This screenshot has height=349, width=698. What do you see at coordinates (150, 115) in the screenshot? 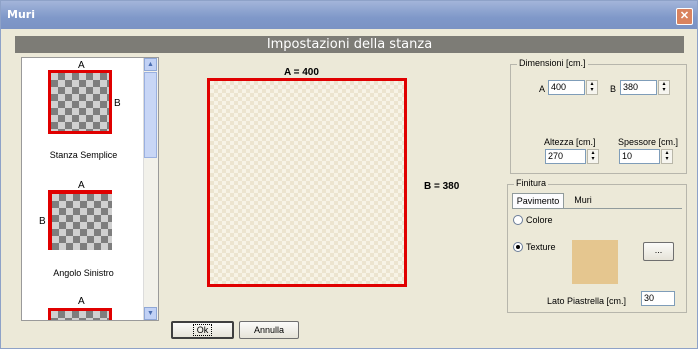
I see `scroll-thumb` at bounding box center [150, 115].